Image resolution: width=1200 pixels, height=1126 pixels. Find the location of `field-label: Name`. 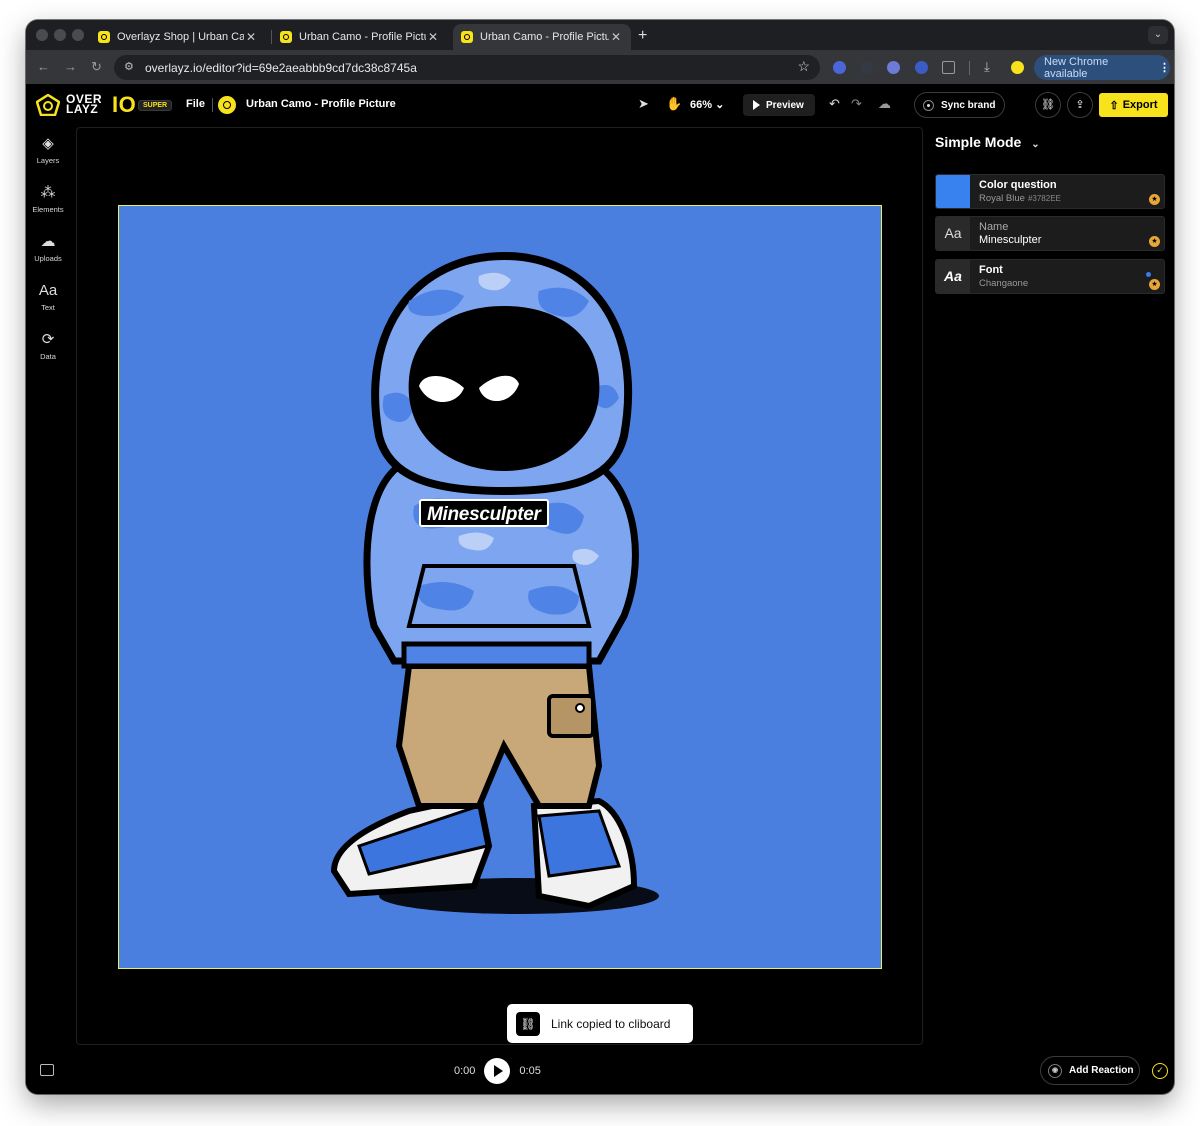

field-label: Name is located at coordinates (994, 227).